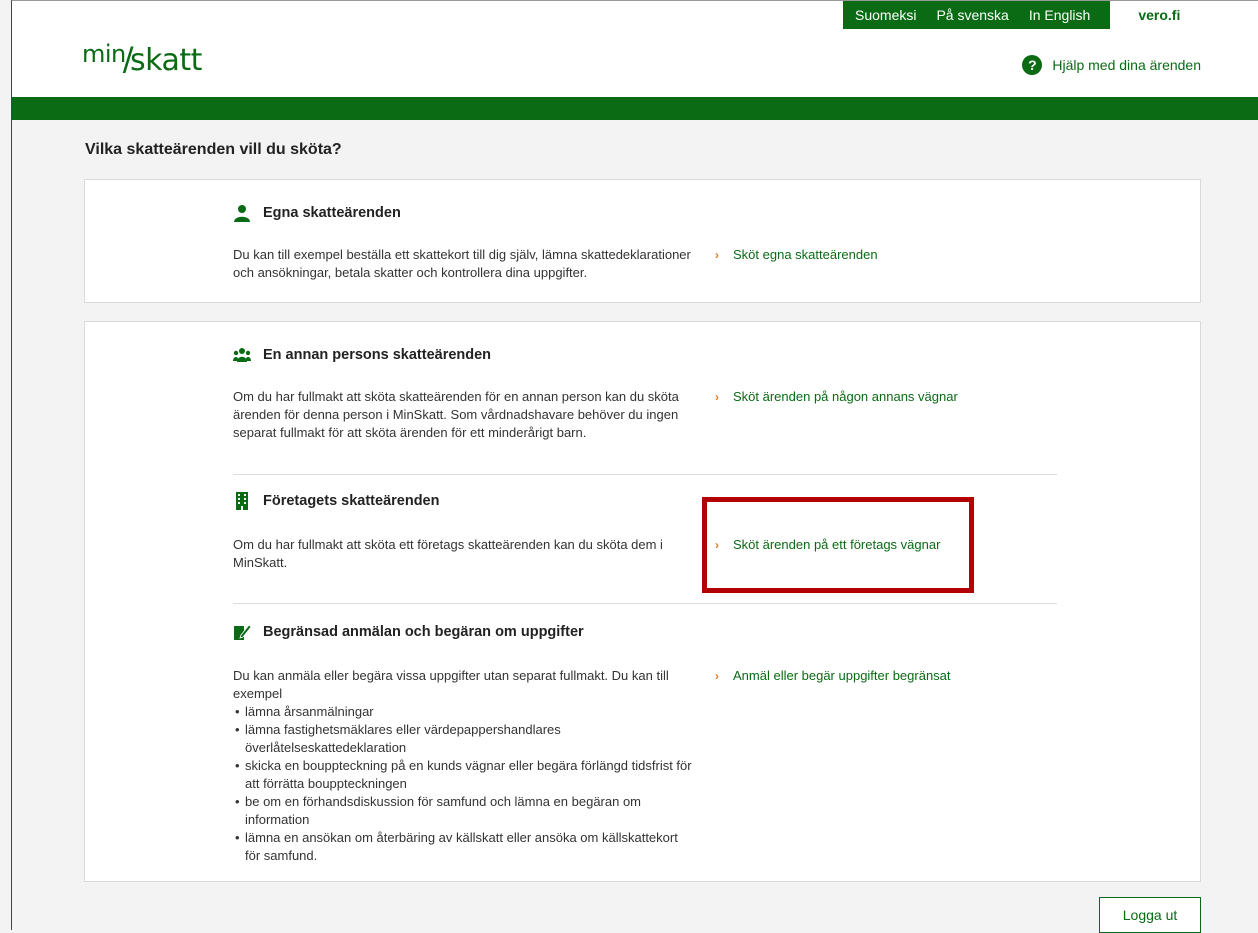 This screenshot has width=1258, height=933. Describe the element at coordinates (104, 54) in the screenshot. I see `logo-min-text: min` at that location.